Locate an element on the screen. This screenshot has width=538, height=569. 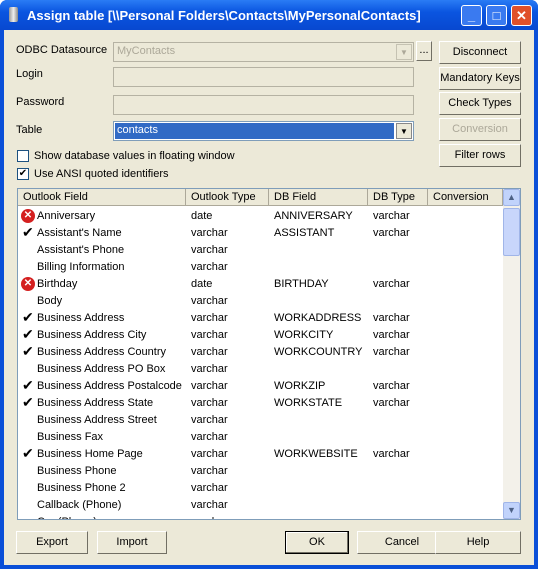
scroll-down-icon: ▼ is located at coordinates (511, 510).